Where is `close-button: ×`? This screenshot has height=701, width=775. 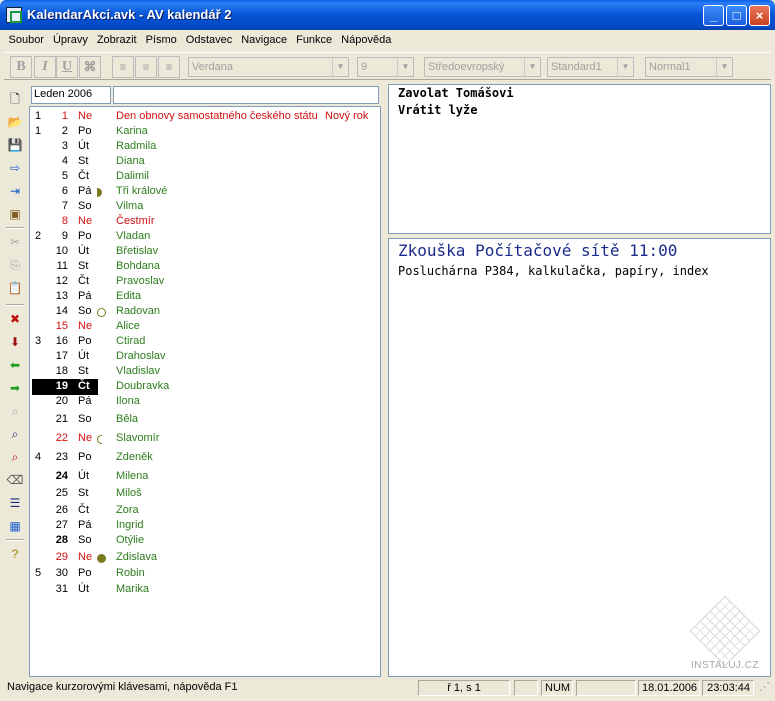 close-button: × is located at coordinates (759, 15).